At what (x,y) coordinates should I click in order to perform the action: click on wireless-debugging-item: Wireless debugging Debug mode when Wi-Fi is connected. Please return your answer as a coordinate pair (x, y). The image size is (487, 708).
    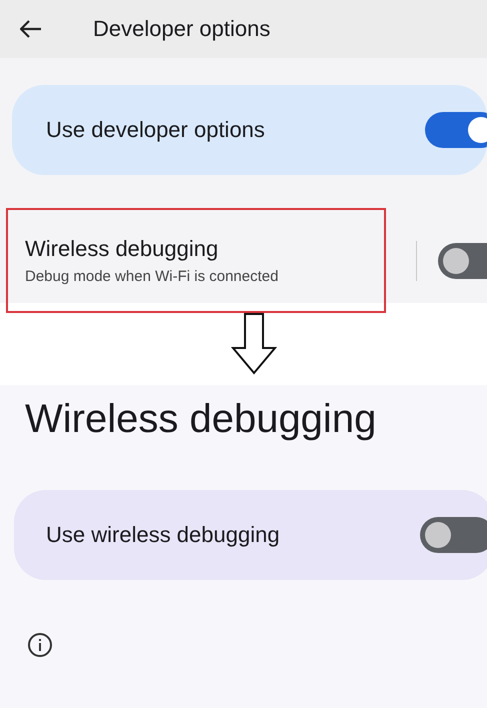
    Looking at the image, I should click on (196, 260).